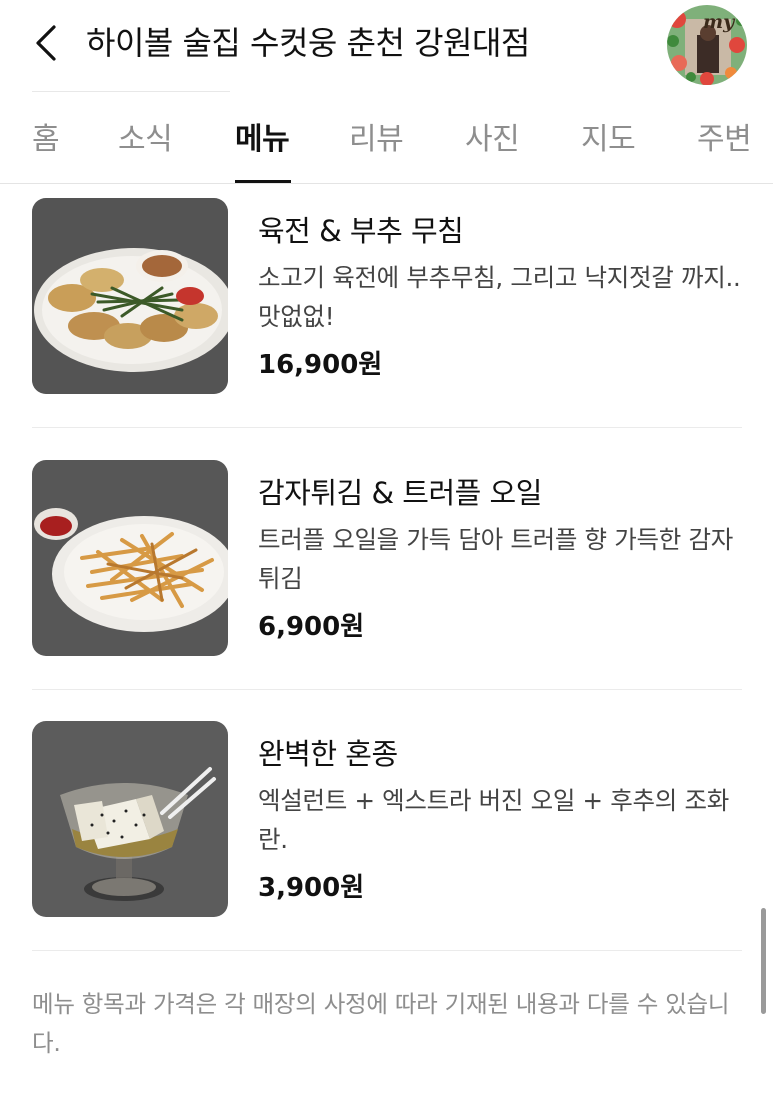  I want to click on menu-item-name: 육전 & 부추 무침, so click(361, 231).